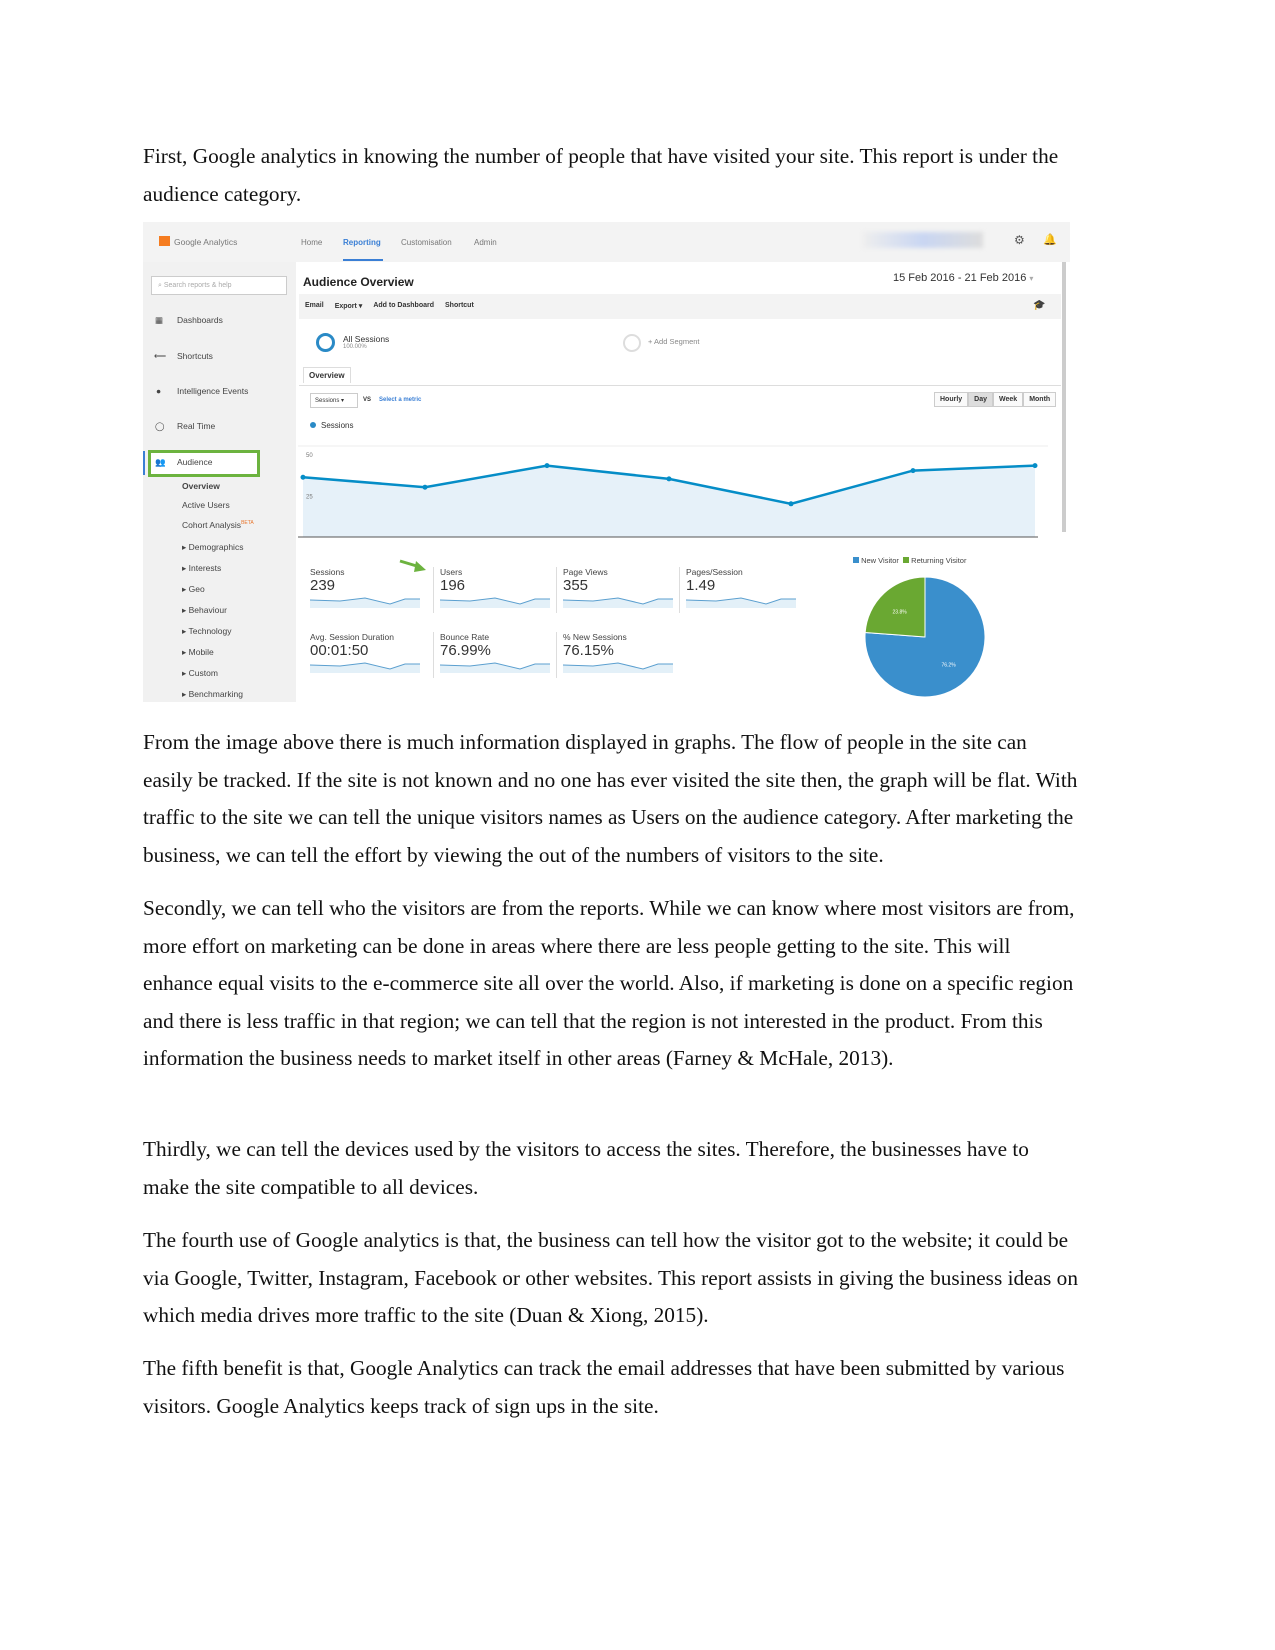 This screenshot has width=1275, height=1650. I want to click on group-label: Benchmarking, so click(215, 694).